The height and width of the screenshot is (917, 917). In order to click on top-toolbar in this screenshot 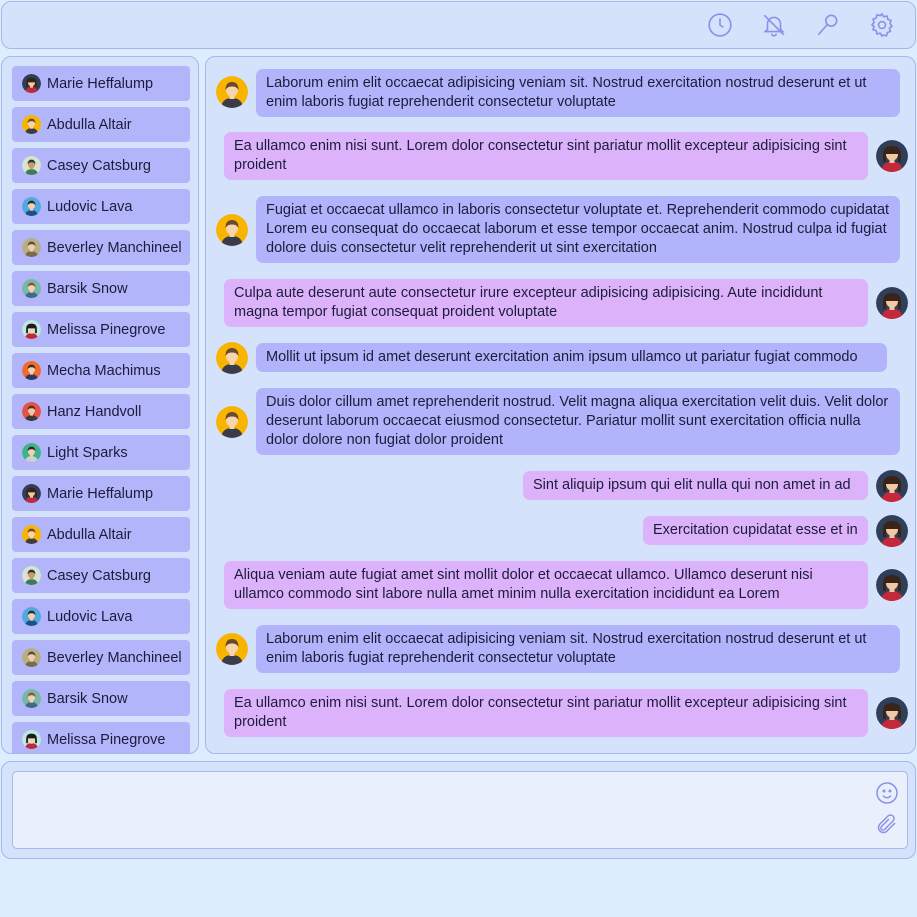, I will do `click(458, 25)`.